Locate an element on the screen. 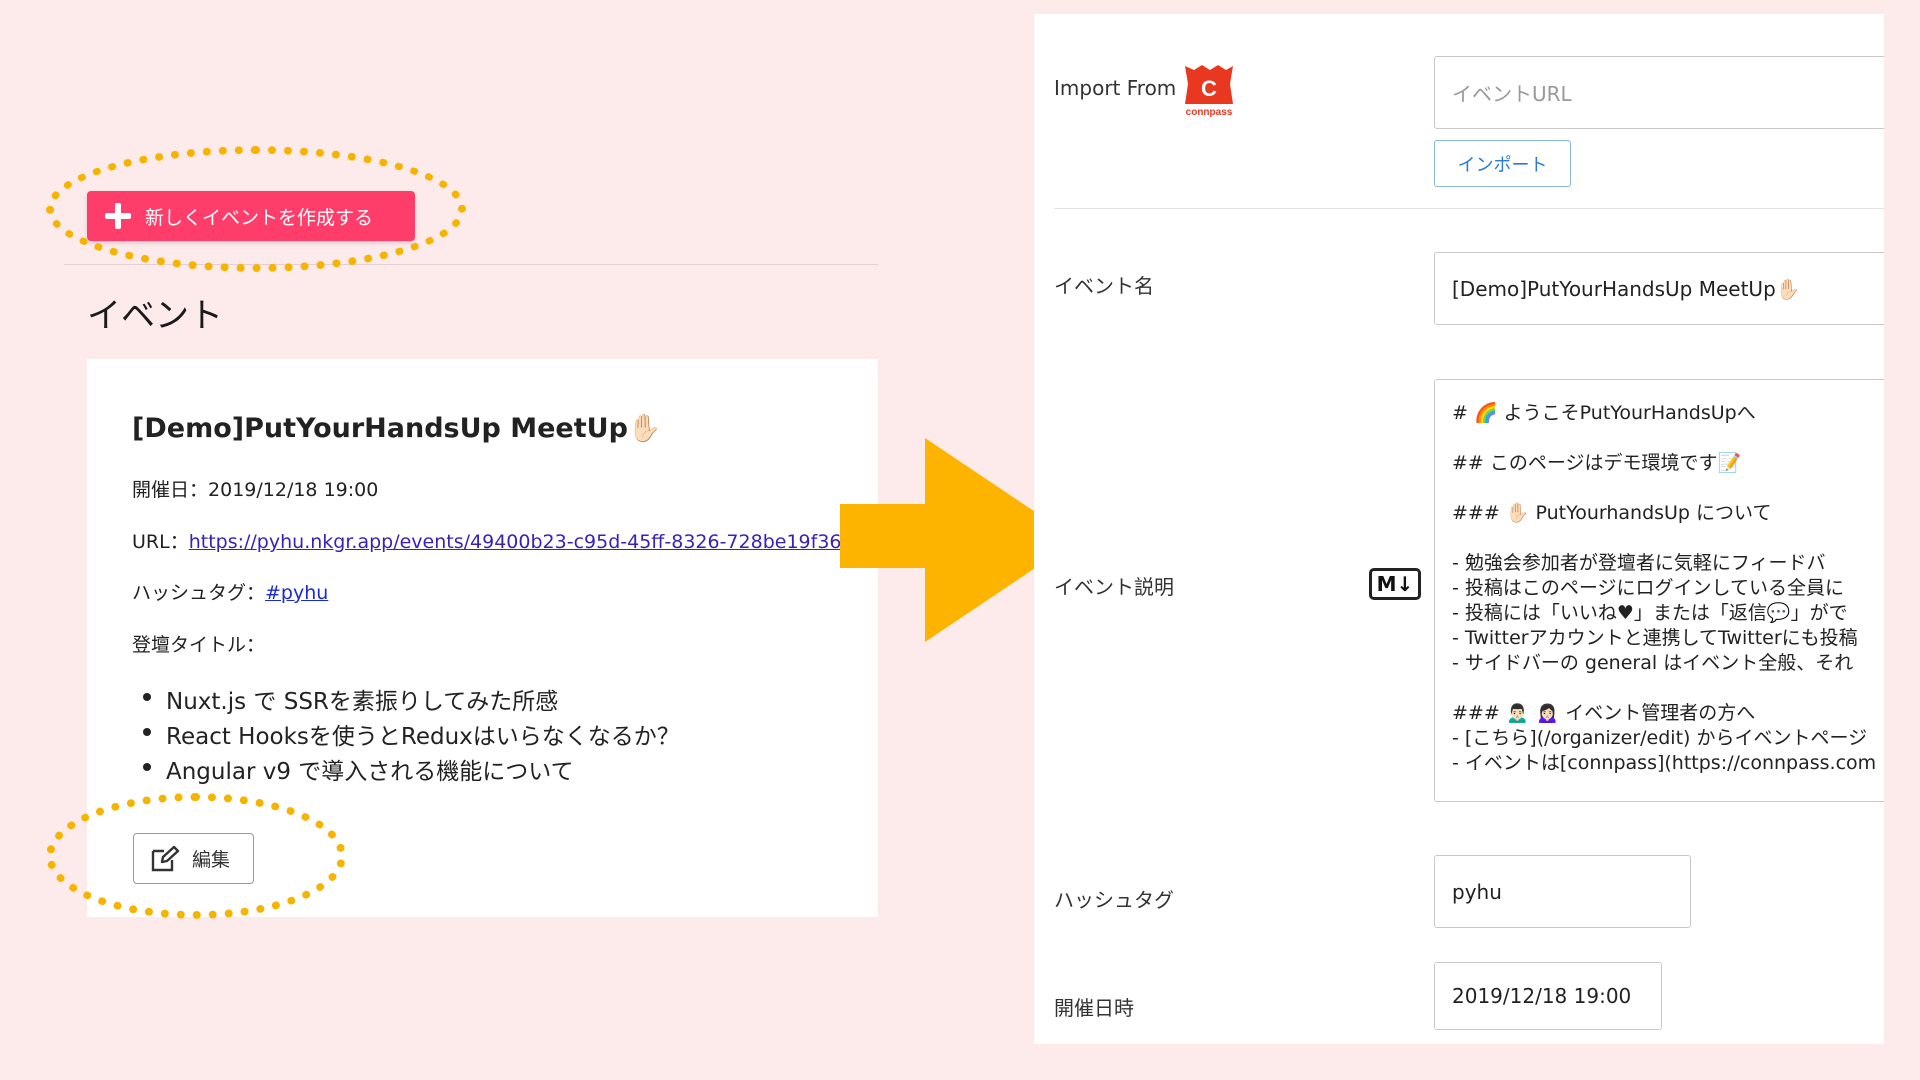 The image size is (1920, 1080). event-url-label: URL： is located at coordinates (160, 542).